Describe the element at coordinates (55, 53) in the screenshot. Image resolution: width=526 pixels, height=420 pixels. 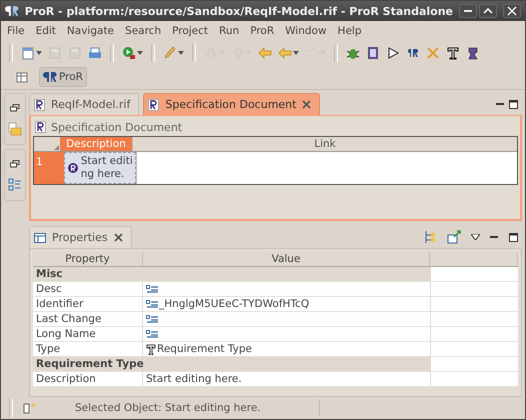
I see `save-icon` at that location.